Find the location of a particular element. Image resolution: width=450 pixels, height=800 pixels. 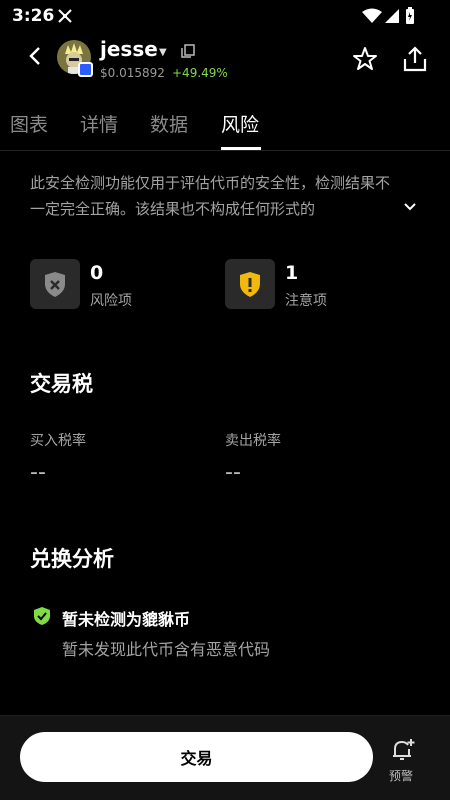

signal-icon is located at coordinates (392, 16).